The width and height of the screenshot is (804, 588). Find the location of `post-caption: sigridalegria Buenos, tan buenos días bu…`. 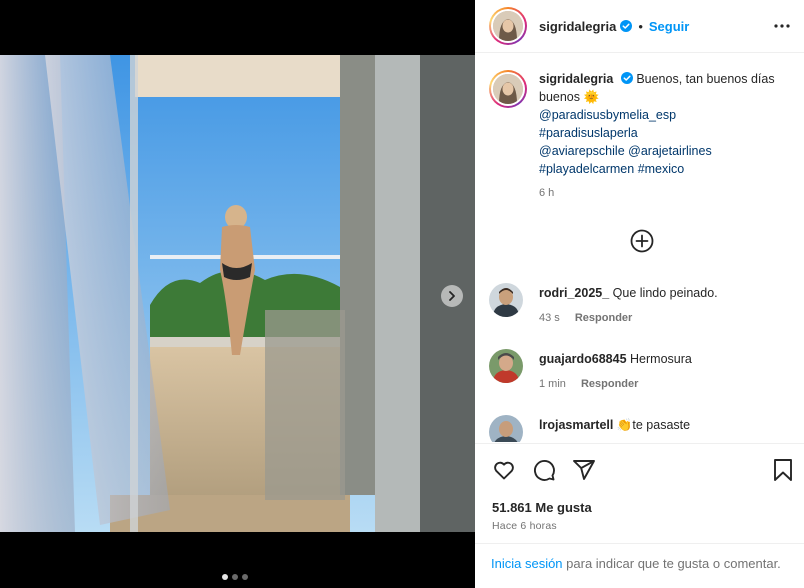

post-caption: sigridalegria Buenos, tan buenos días bu… is located at coordinates (641, 136).